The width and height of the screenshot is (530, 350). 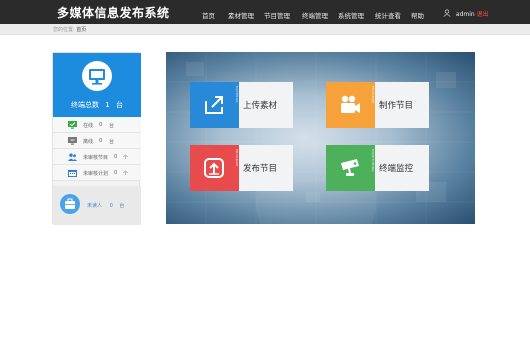 What do you see at coordinates (315, 15) in the screenshot?
I see `nav-item-terminal: 终端管理` at bounding box center [315, 15].